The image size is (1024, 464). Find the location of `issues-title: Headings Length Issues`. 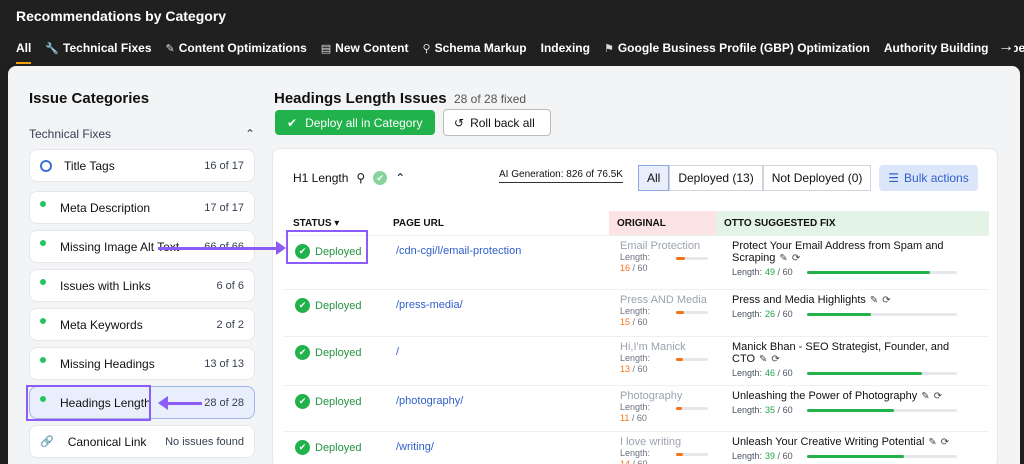

issues-title: Headings Length Issues is located at coordinates (360, 98).